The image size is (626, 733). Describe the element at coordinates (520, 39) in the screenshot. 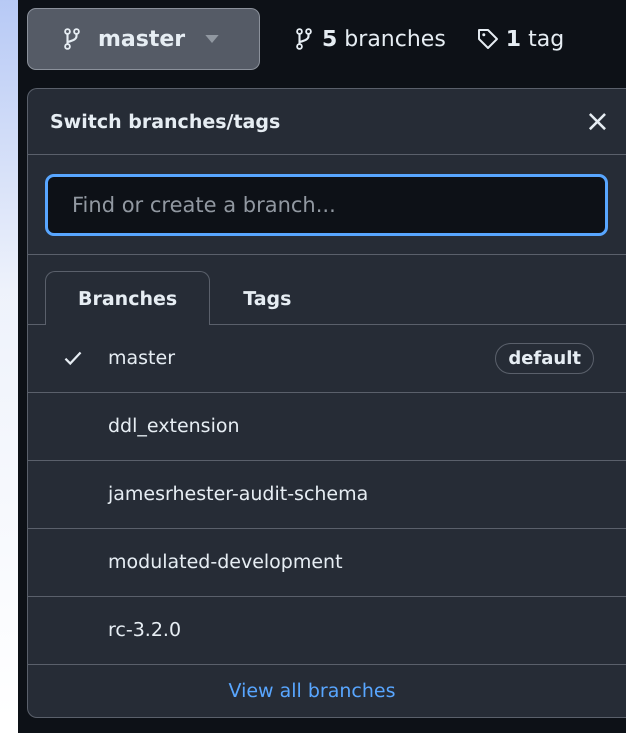

I see `tags-link: 1 tag` at that location.